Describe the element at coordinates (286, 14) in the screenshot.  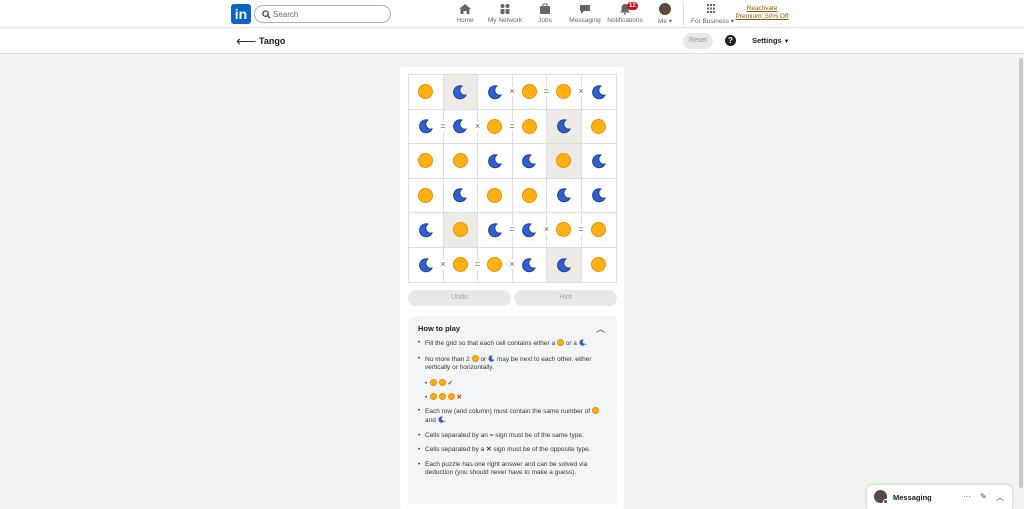
I see `search-placeholder: Search` at that location.